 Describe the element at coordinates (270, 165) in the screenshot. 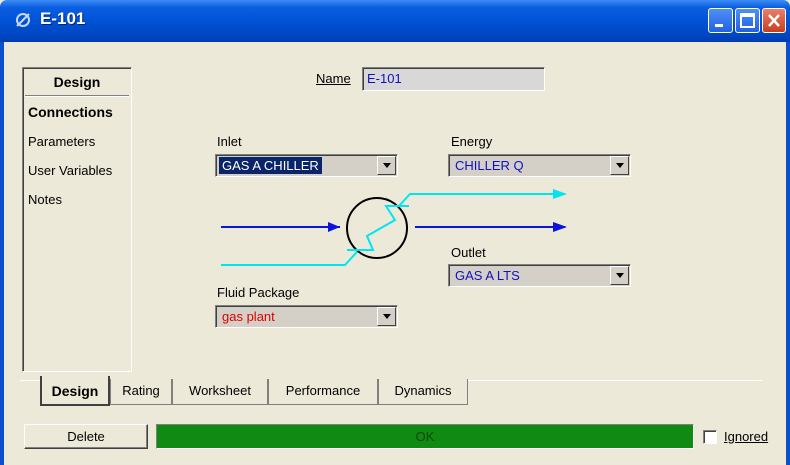

I see `inlet-value: GAS A CHILLER` at that location.